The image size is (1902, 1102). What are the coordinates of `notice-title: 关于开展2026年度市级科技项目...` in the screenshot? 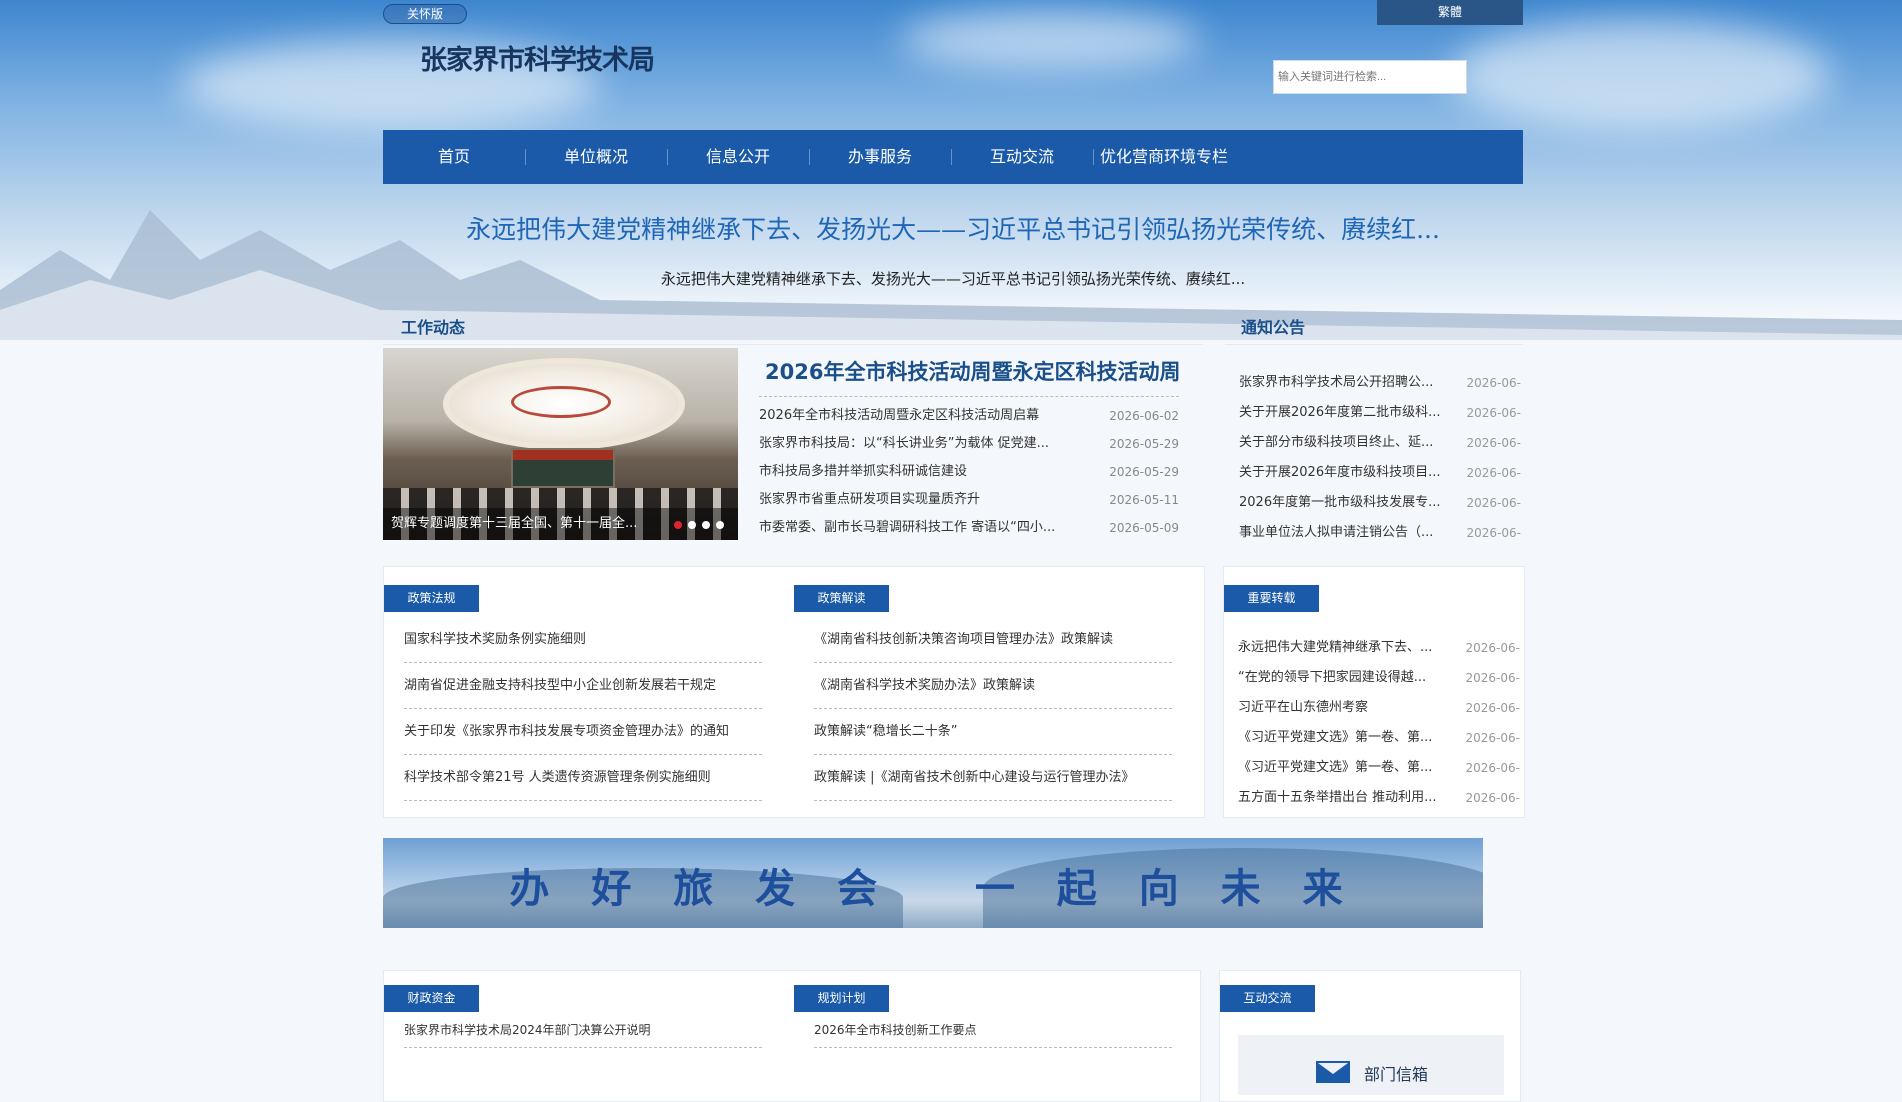 It's located at (1345, 473).